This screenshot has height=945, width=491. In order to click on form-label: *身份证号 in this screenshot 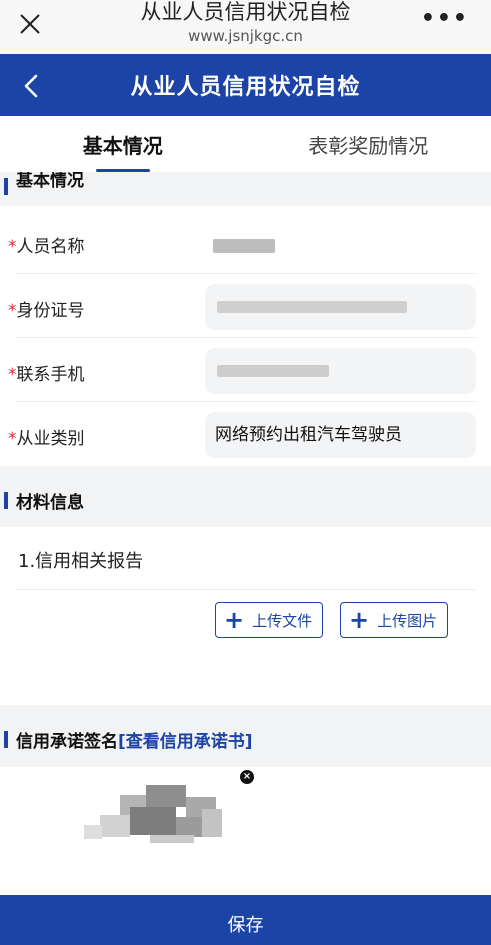, I will do `click(46, 308)`.